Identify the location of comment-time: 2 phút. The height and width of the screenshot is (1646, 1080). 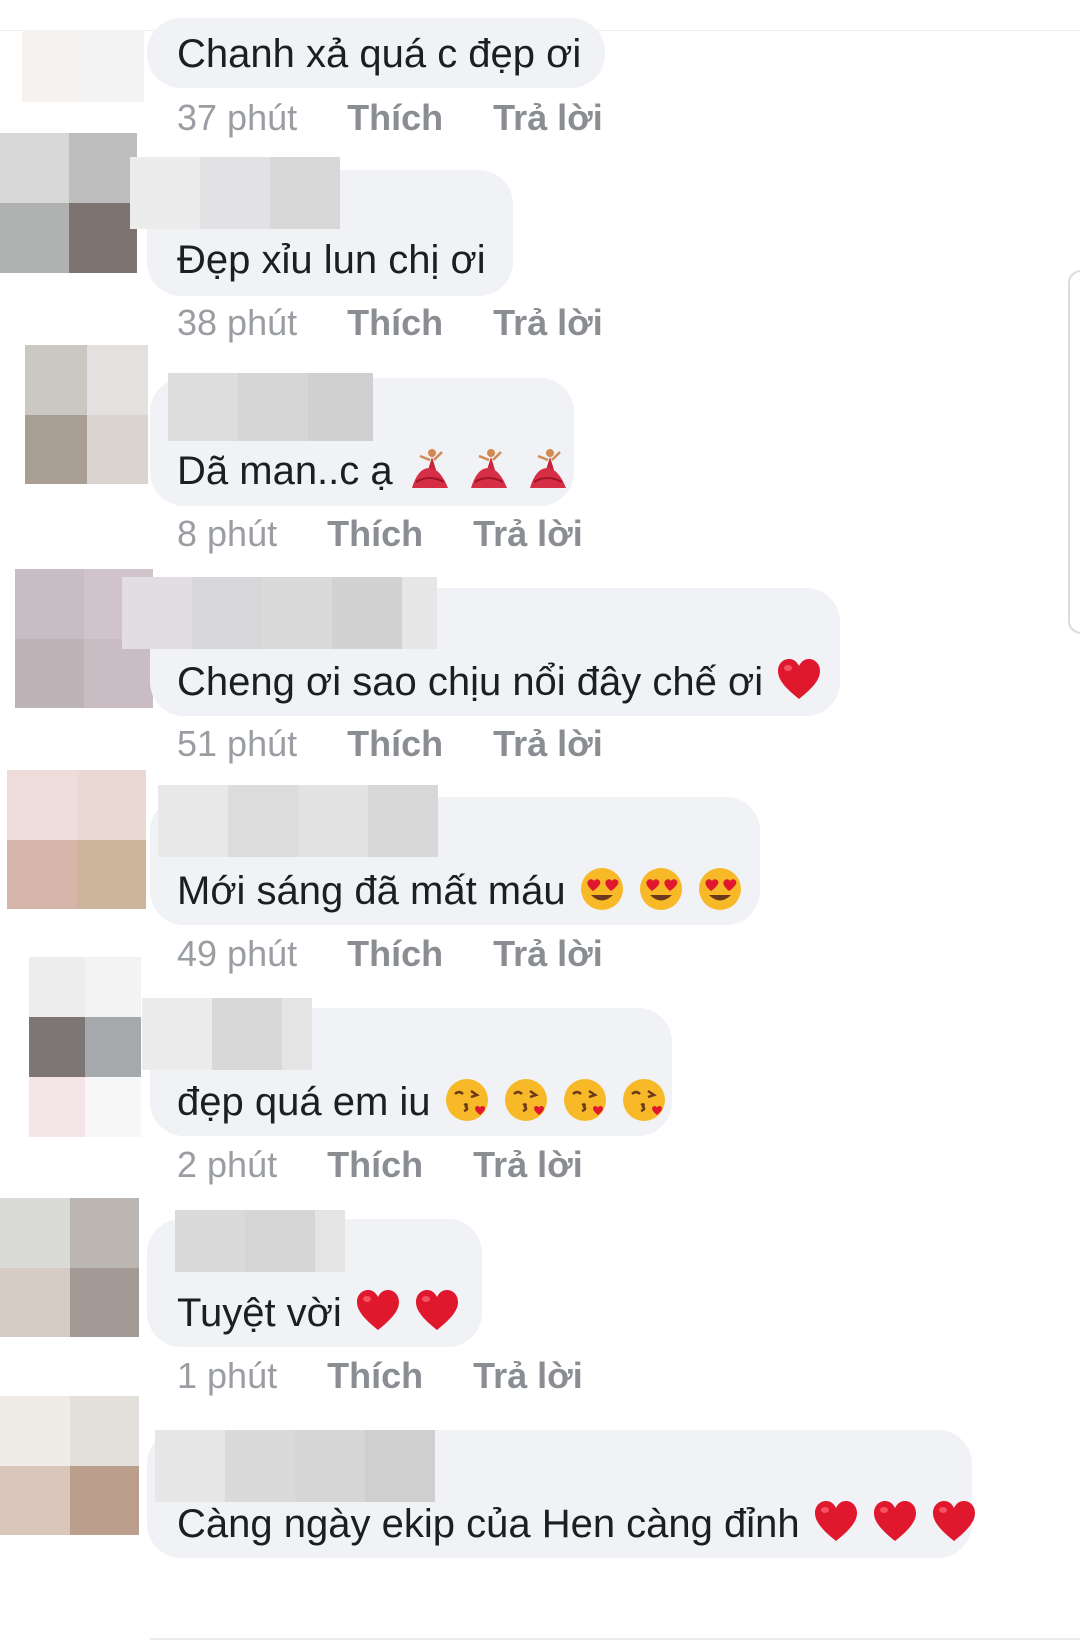
(227, 1164).